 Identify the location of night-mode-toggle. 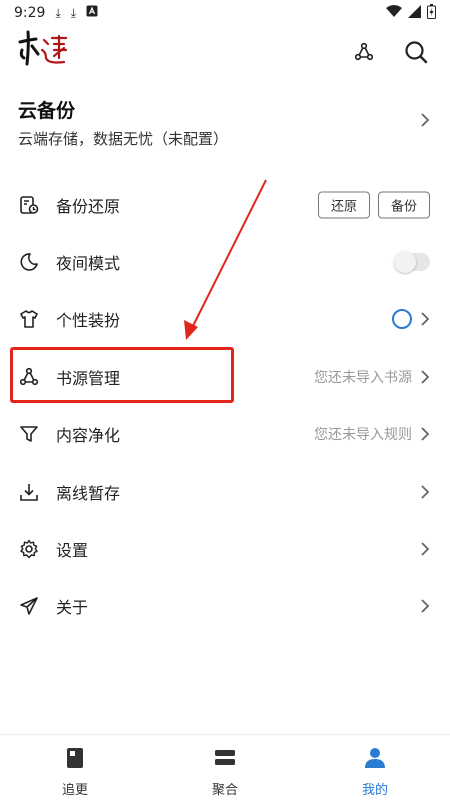
(412, 262).